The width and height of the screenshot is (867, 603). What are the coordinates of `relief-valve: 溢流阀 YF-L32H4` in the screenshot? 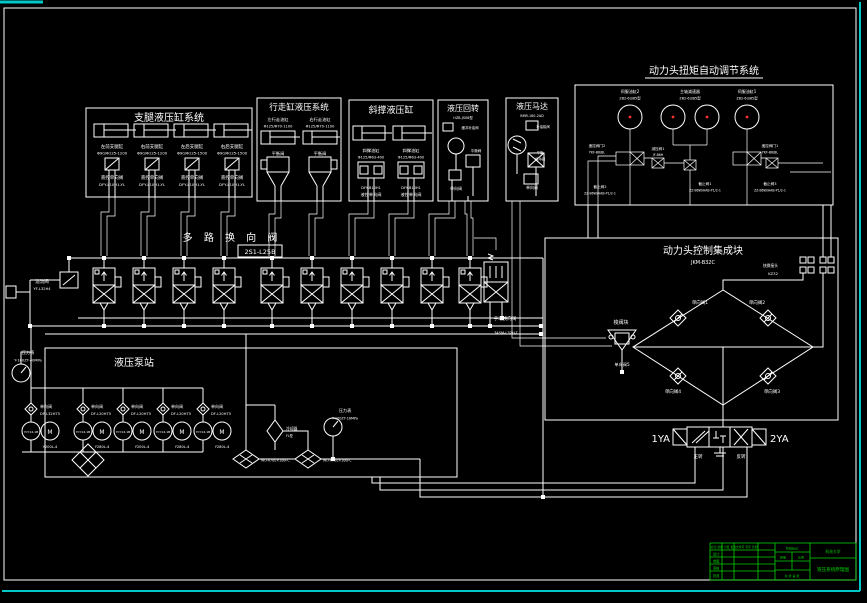 It's located at (42, 292).